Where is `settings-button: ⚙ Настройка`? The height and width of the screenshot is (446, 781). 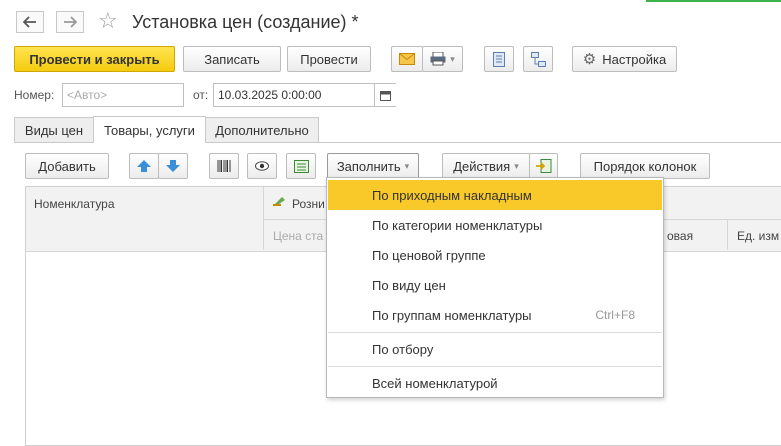
settings-button: ⚙ Настройка is located at coordinates (624, 59).